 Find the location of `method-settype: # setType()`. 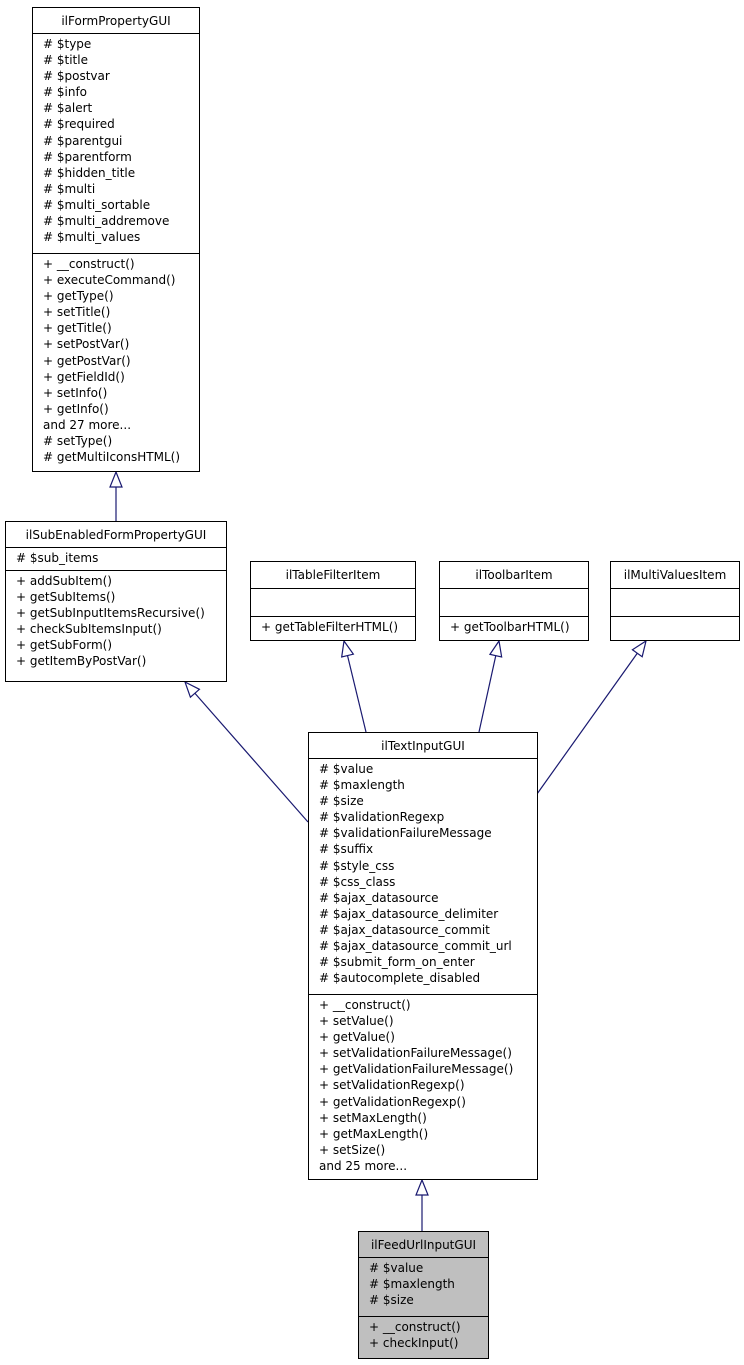

method-settype: # setType() is located at coordinates (121, 441).